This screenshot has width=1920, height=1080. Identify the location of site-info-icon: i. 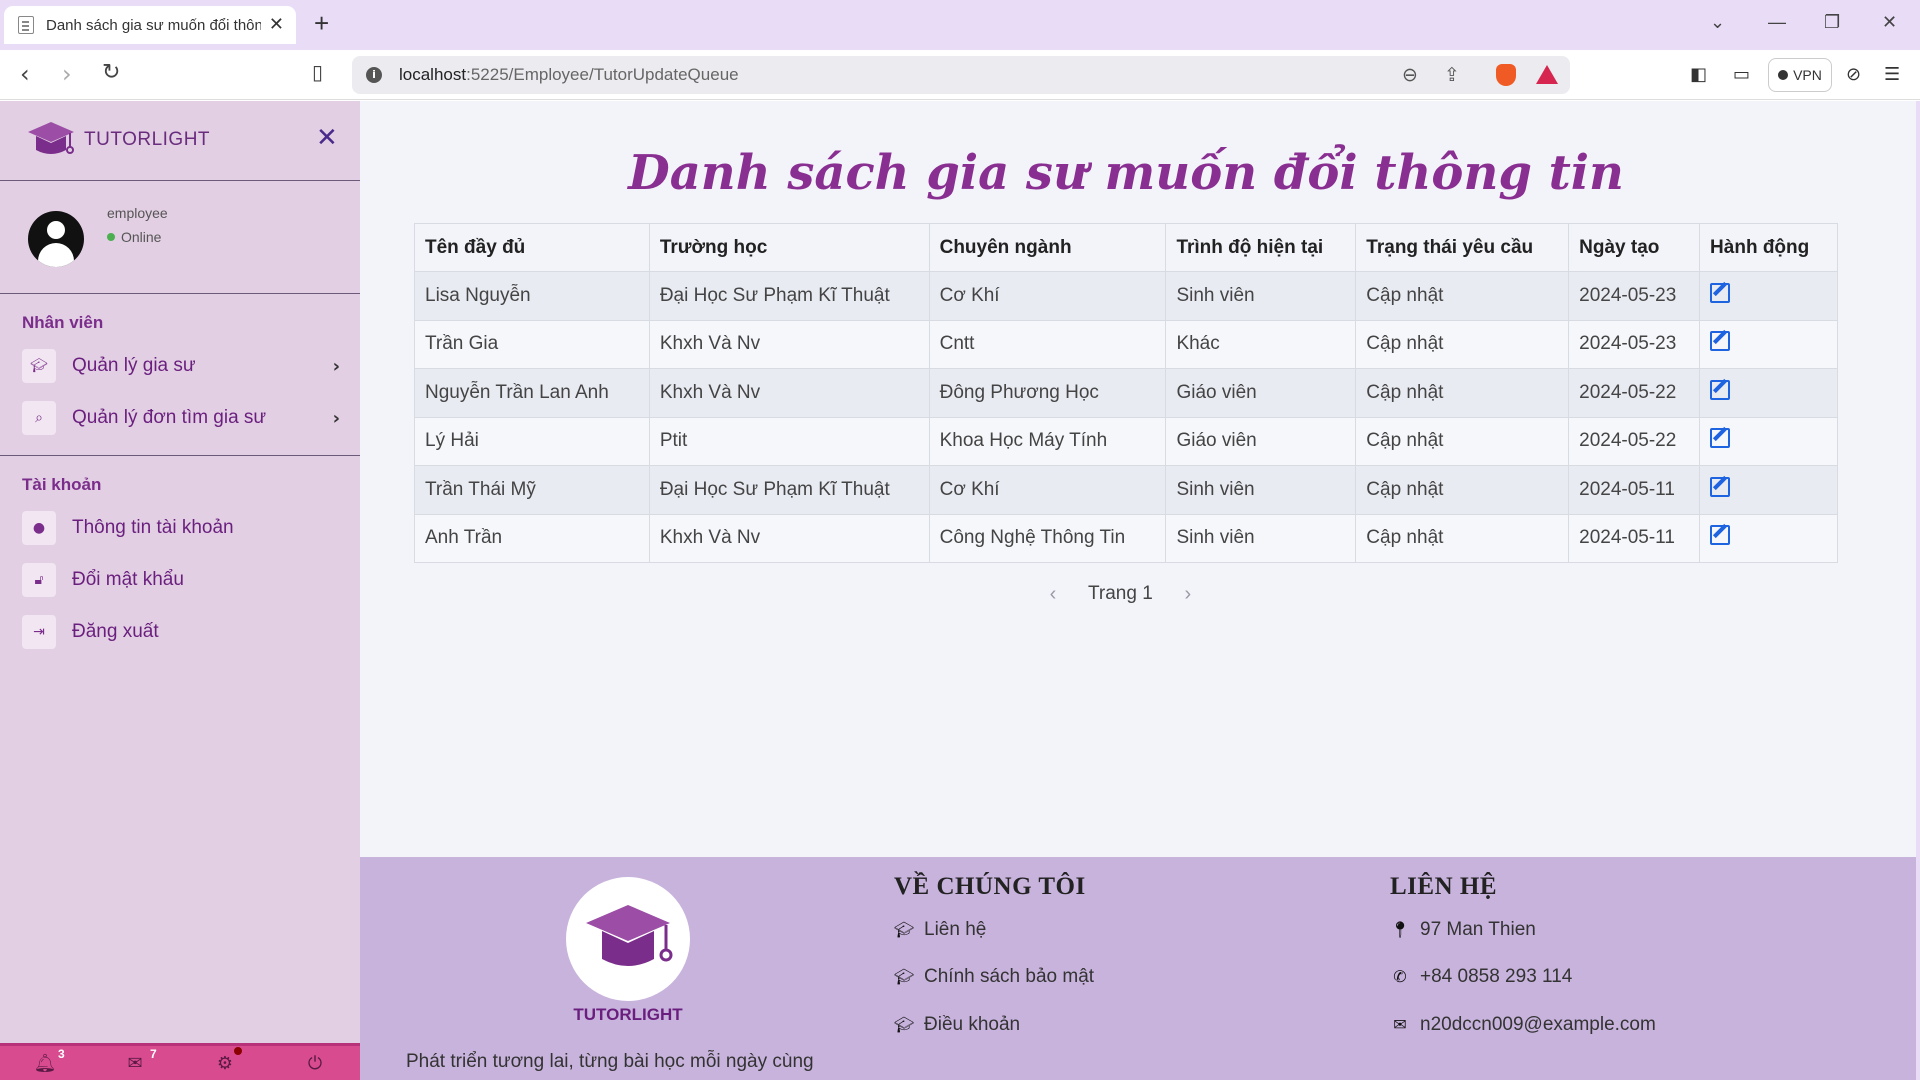
(374, 75).